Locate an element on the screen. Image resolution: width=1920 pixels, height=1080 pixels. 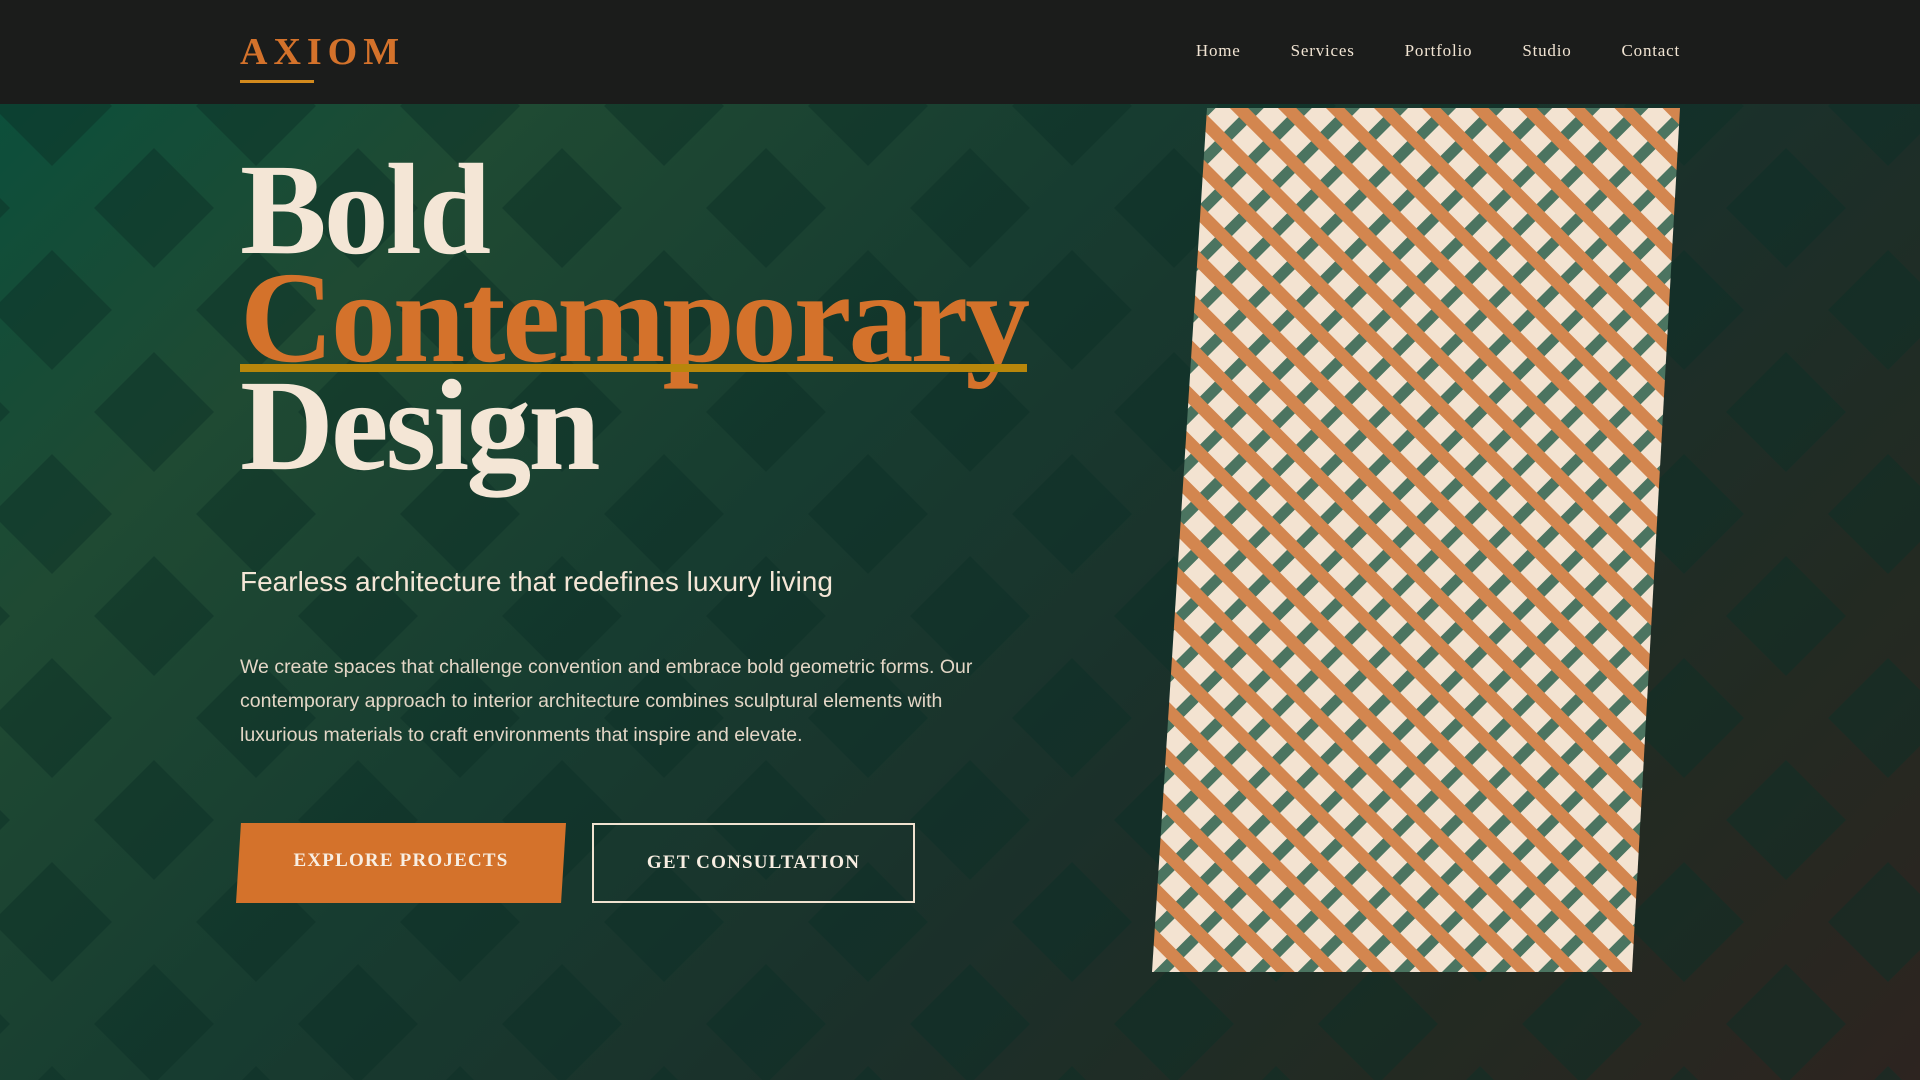
get-consultation-button: GET CONSULTATION is located at coordinates (753, 863).